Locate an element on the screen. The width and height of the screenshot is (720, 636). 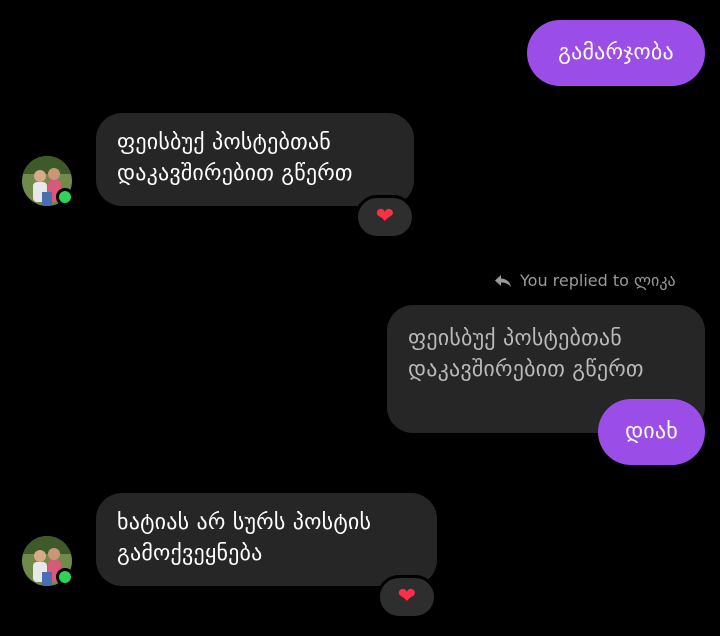
quoted-text-line: ფეისბუქ პოსტებთან is located at coordinates (515, 338).